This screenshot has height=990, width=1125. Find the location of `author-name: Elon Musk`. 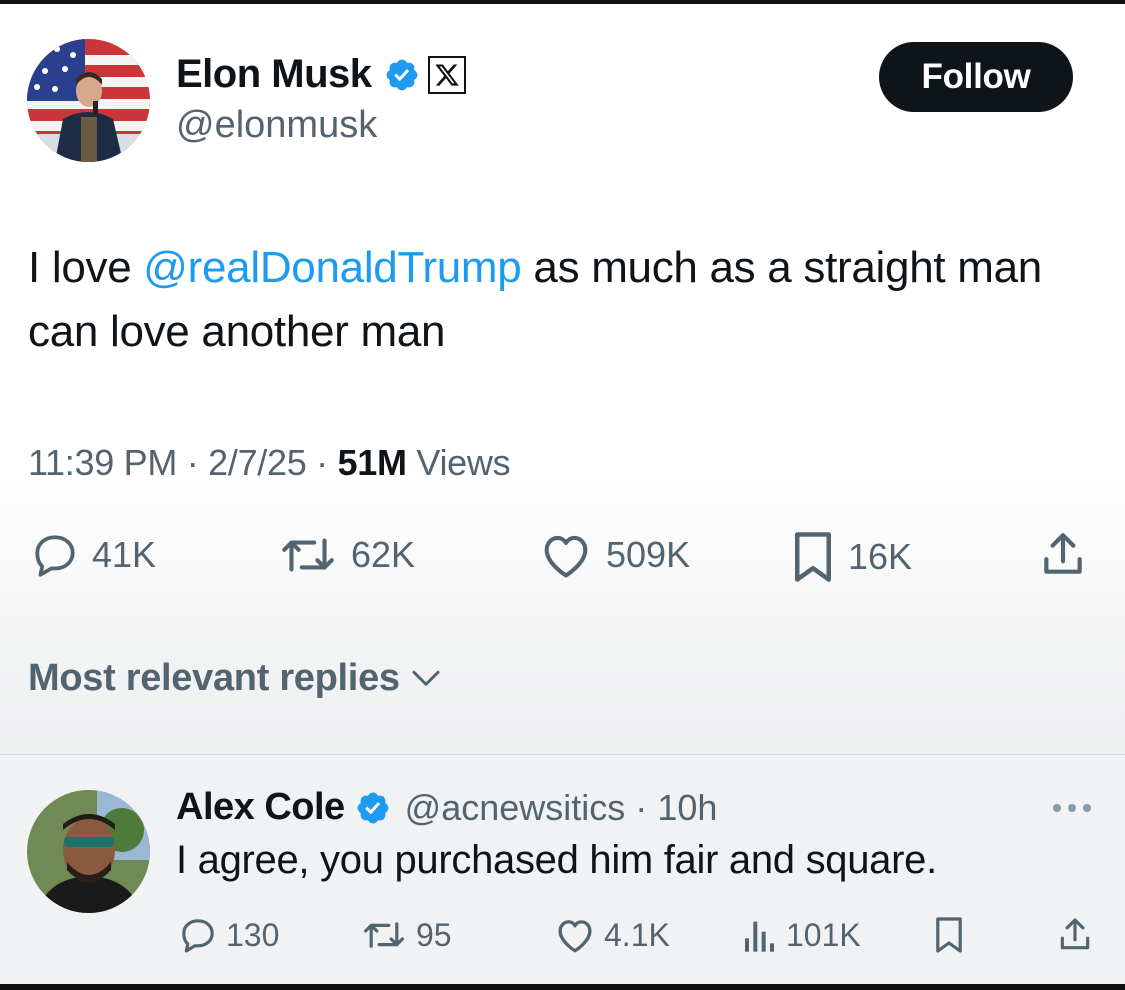

author-name: Elon Musk is located at coordinates (274, 74).